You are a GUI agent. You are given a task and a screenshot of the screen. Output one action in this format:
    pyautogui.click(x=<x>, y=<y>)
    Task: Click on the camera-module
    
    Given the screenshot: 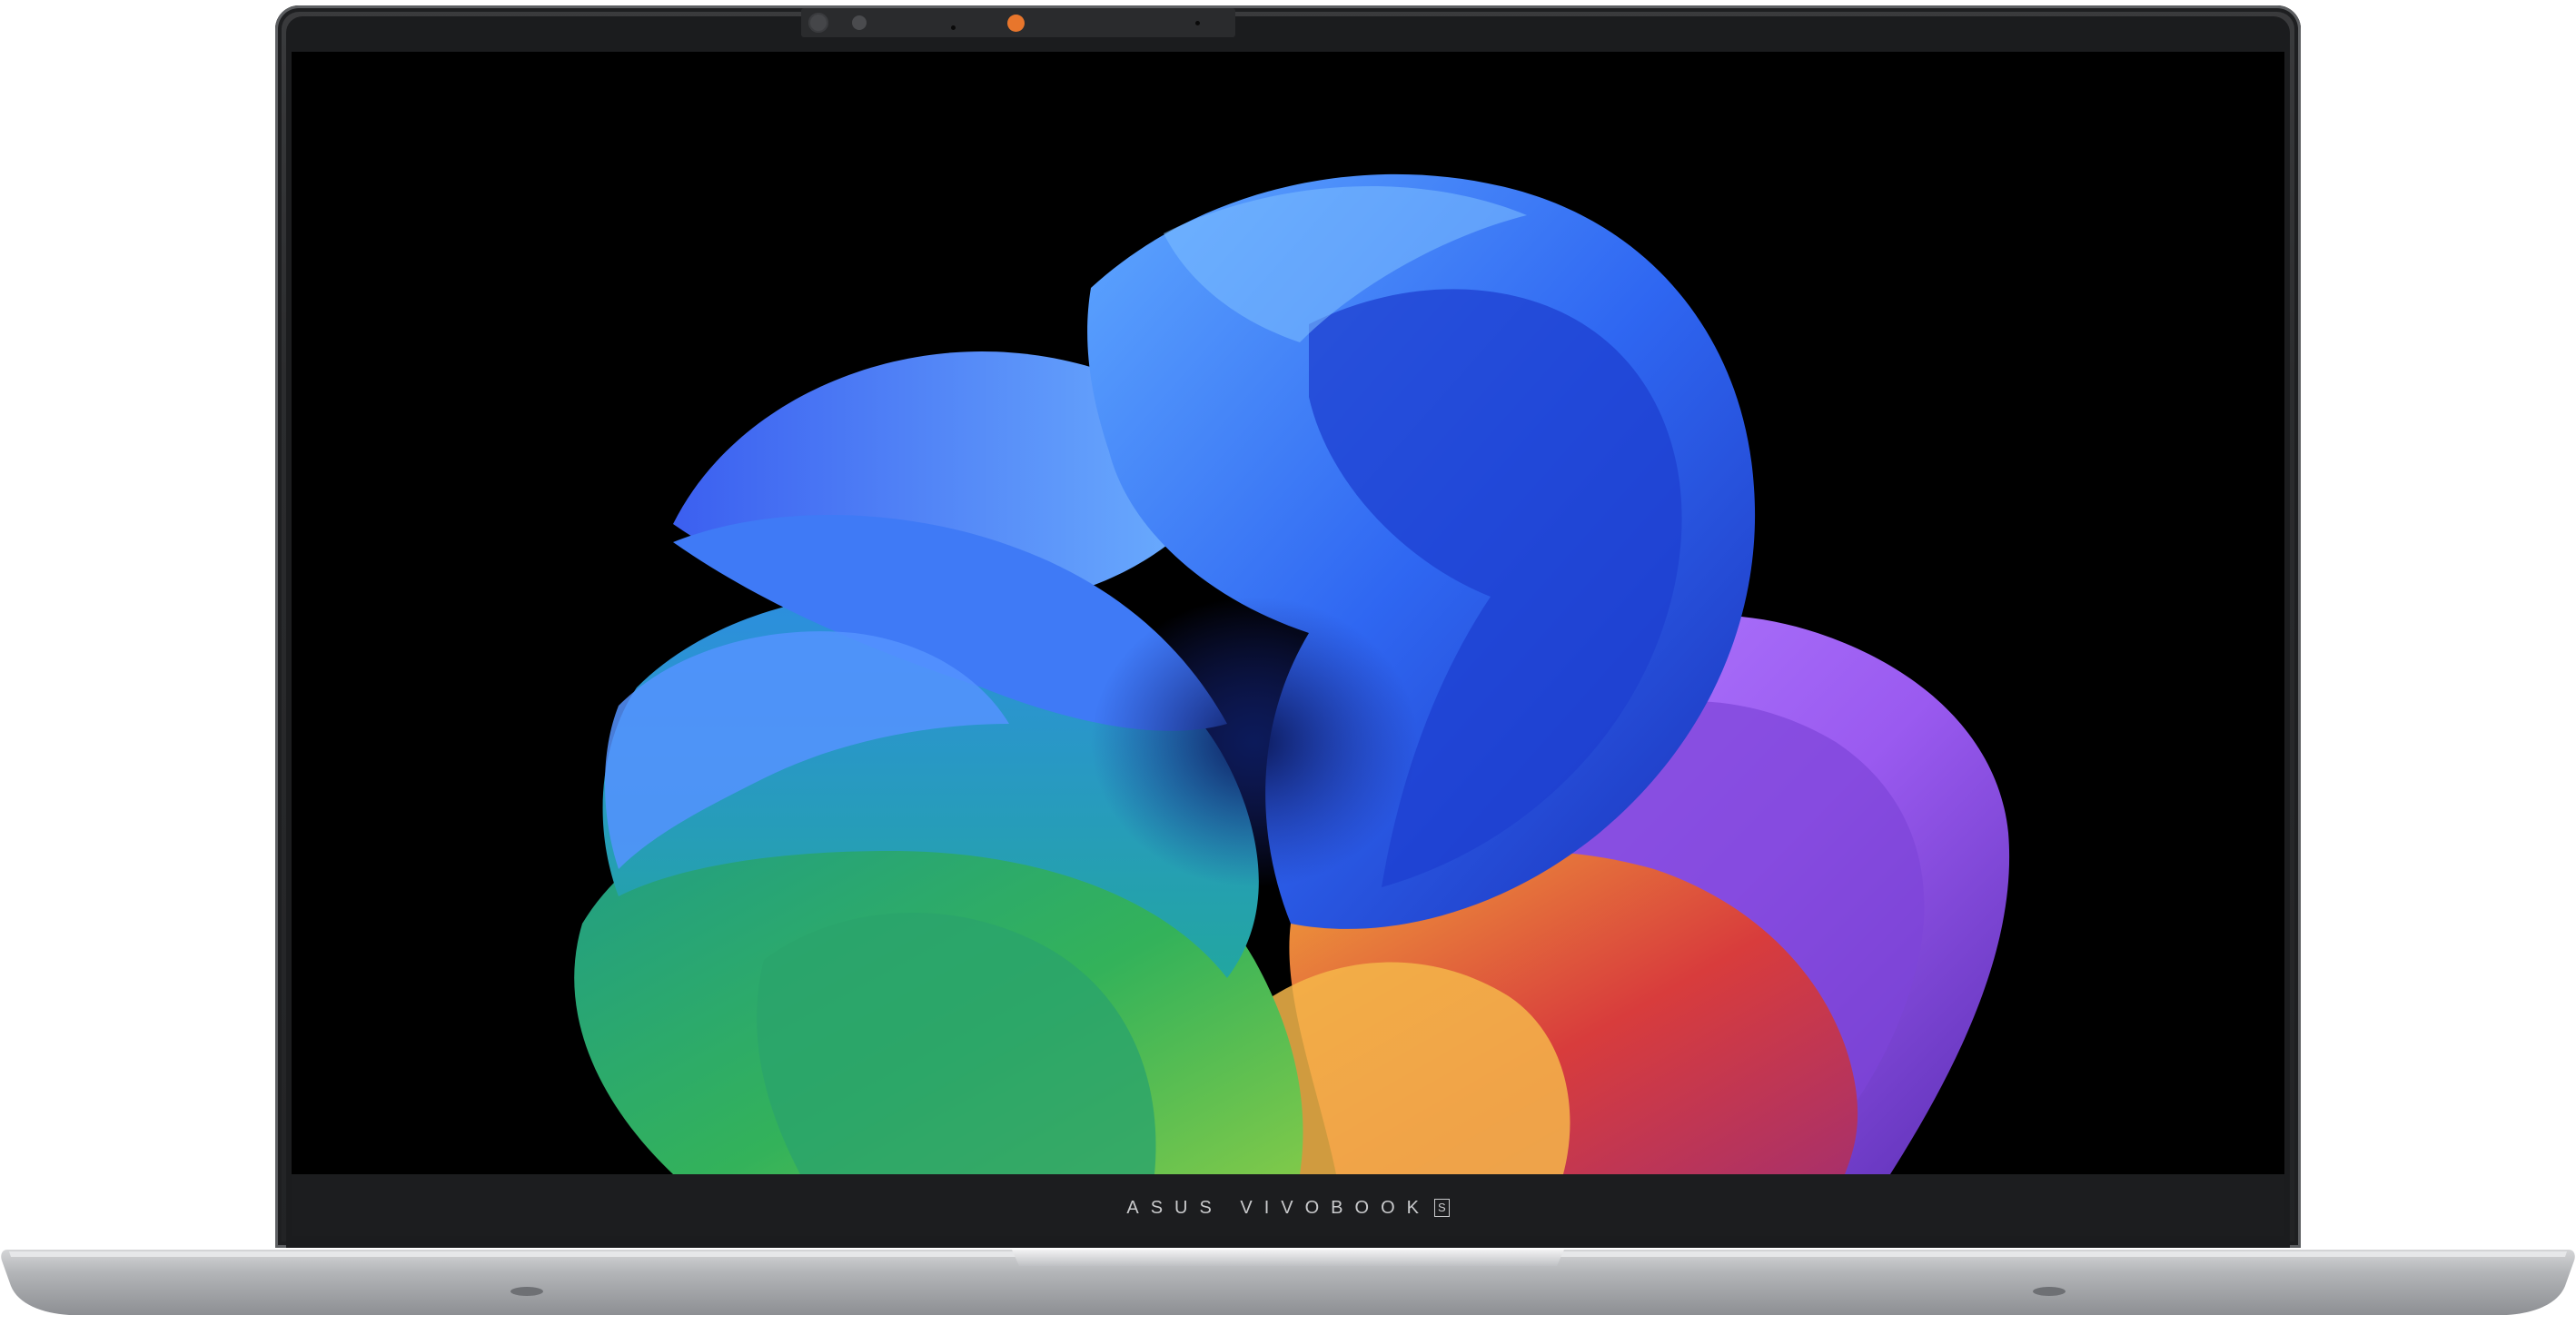 What is the action you would take?
    pyautogui.click(x=1018, y=23)
    